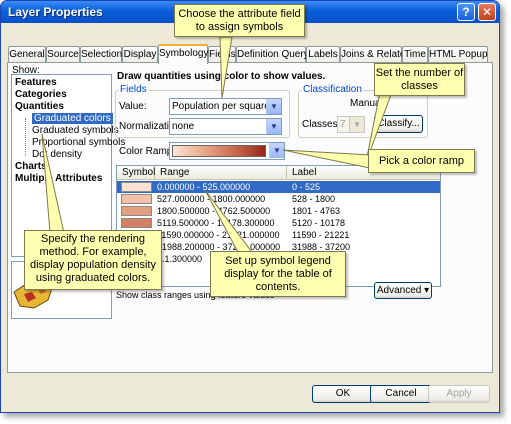 The width and height of the screenshot is (511, 424). What do you see at coordinates (278, 187) in the screenshot?
I see `table-row: 0.000000 - 525.000000 0 - 525` at bounding box center [278, 187].